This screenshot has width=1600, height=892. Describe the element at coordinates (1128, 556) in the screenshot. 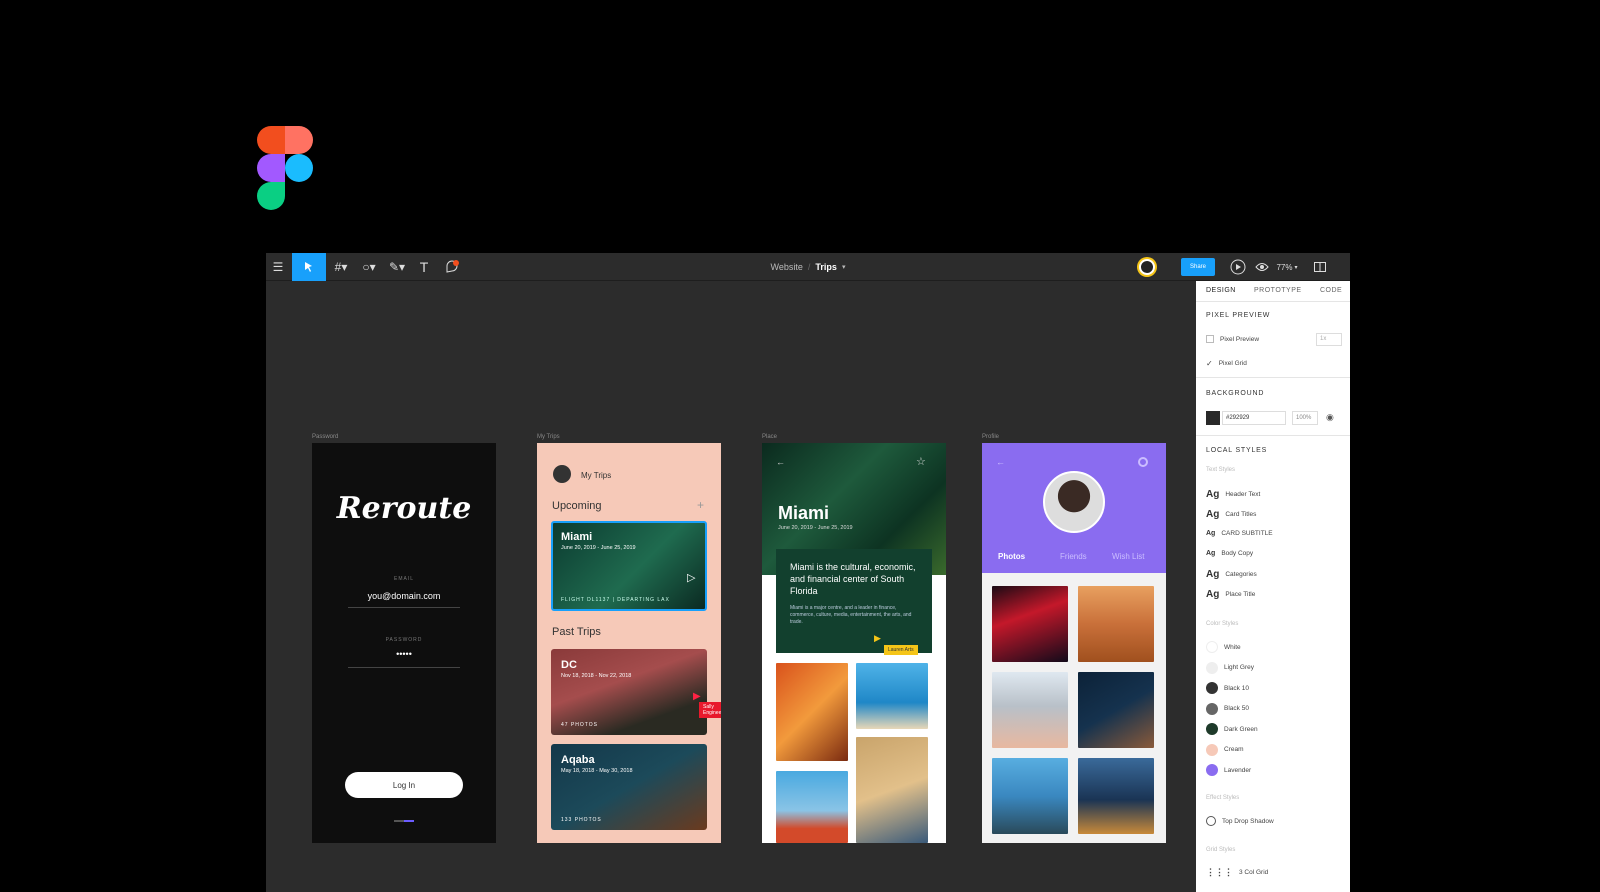

I see `tab-wish-list: Wish List` at that location.